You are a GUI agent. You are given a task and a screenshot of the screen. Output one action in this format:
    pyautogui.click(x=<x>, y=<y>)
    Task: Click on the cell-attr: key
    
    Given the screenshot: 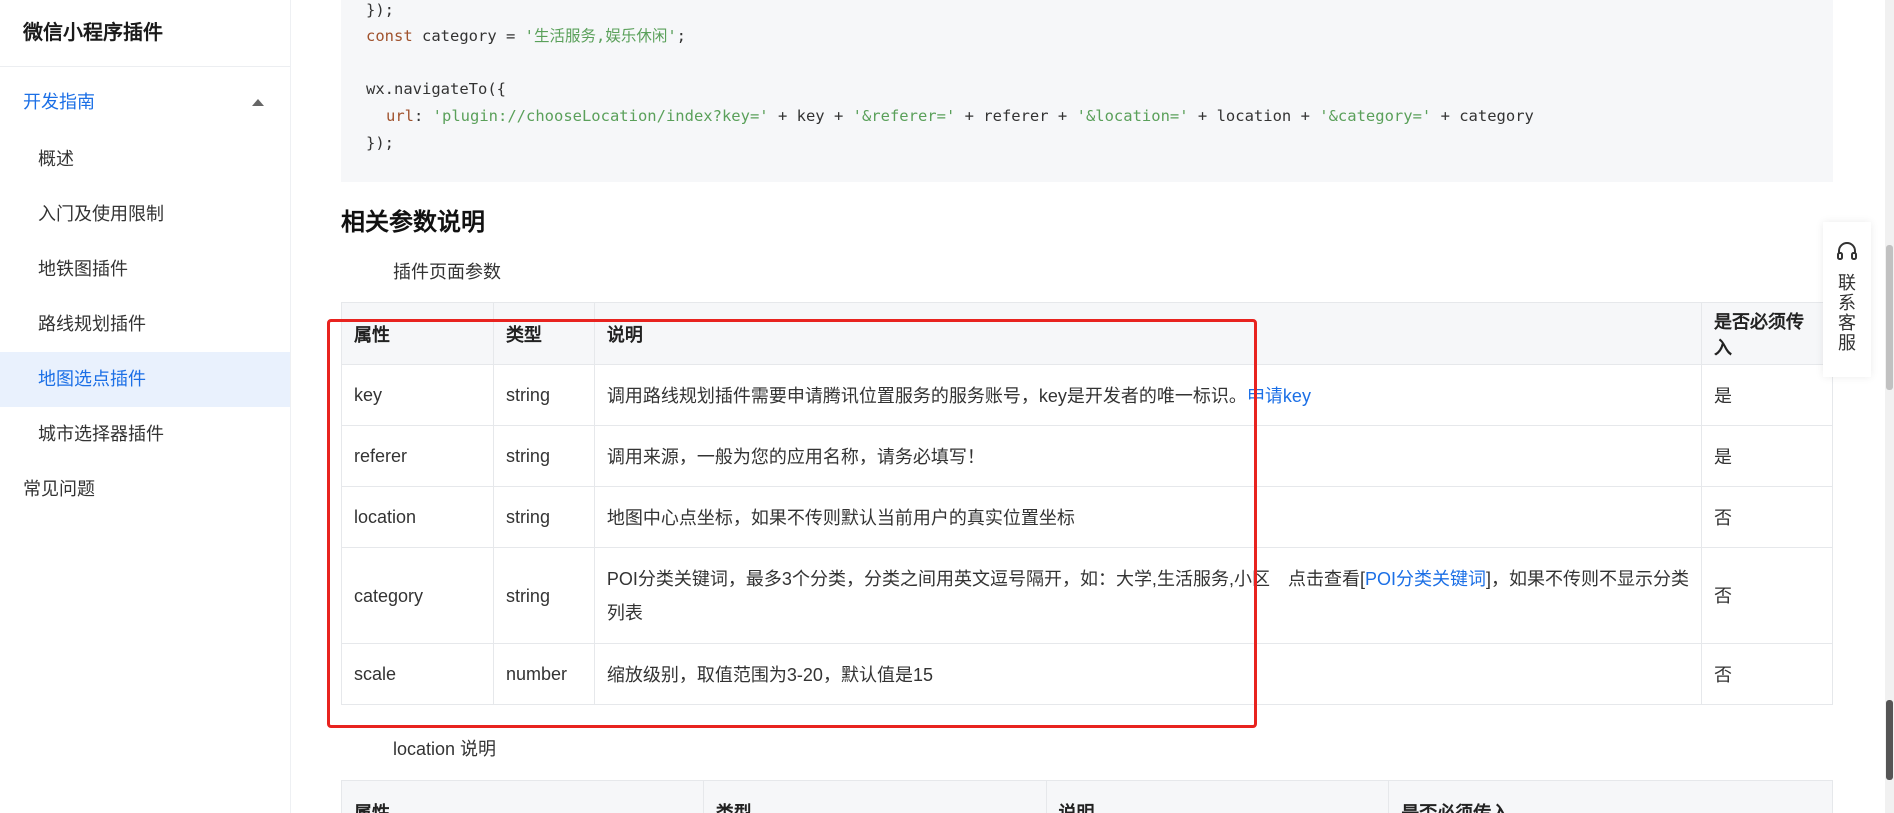 What is the action you would take?
    pyautogui.click(x=417, y=395)
    